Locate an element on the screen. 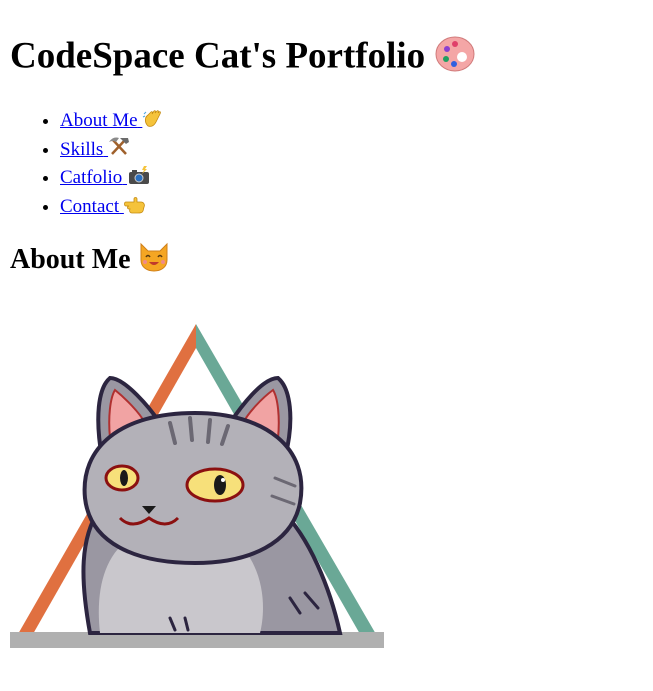 The width and height of the screenshot is (653, 691). about-me-heading: About Me is located at coordinates (90, 261).